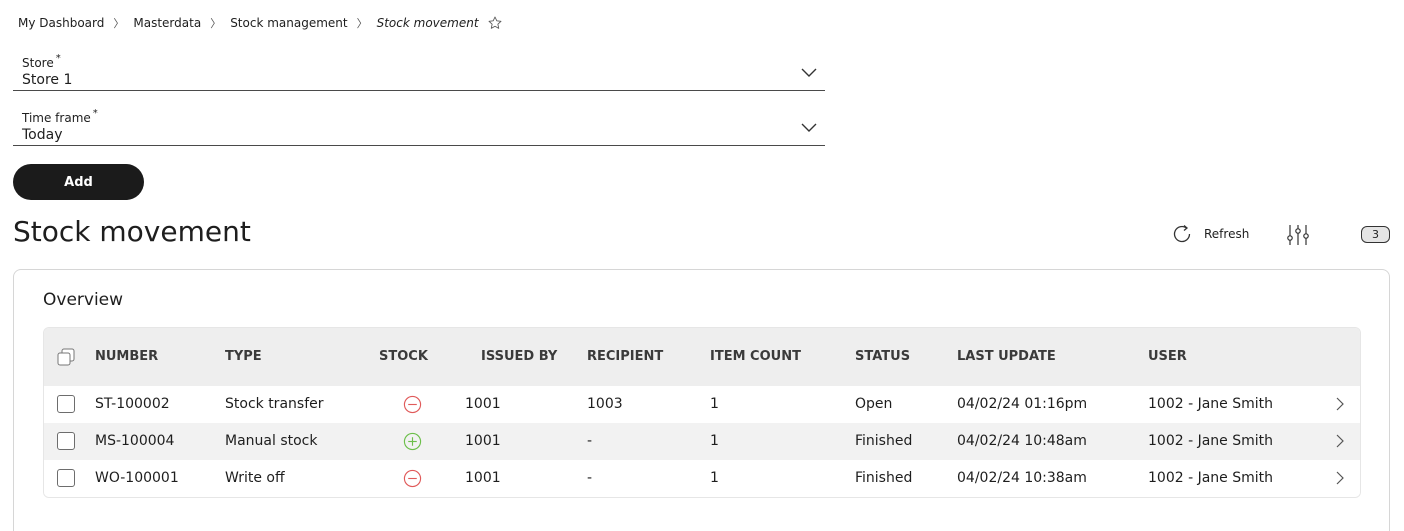 This screenshot has height=531, width=1404. I want to click on breadcrumb-current: Stock movement, so click(427, 23).